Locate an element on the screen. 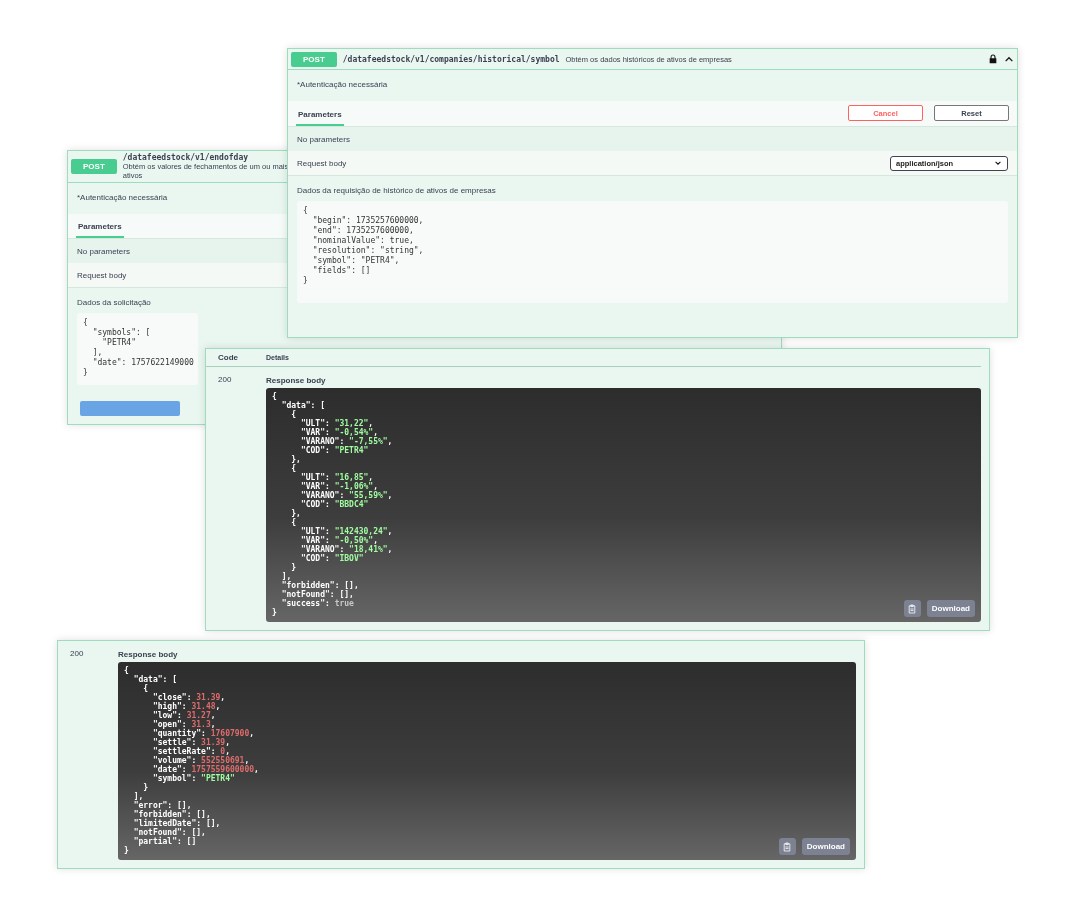 This screenshot has width=1073, height=904. code-line: "volume": 552550691, is located at coordinates (200, 760).